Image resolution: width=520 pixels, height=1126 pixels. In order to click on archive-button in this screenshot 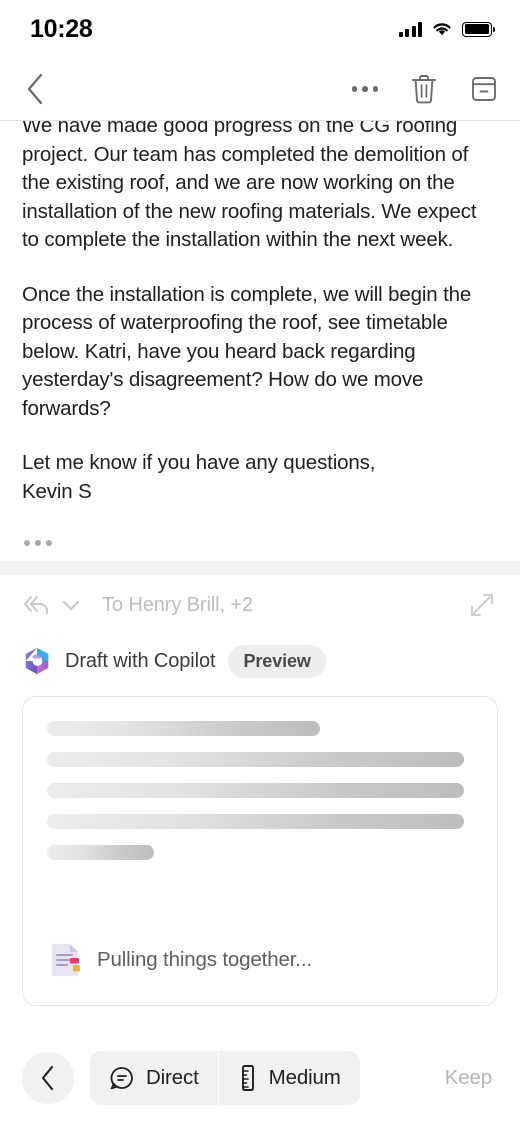, I will do `click(484, 89)`.